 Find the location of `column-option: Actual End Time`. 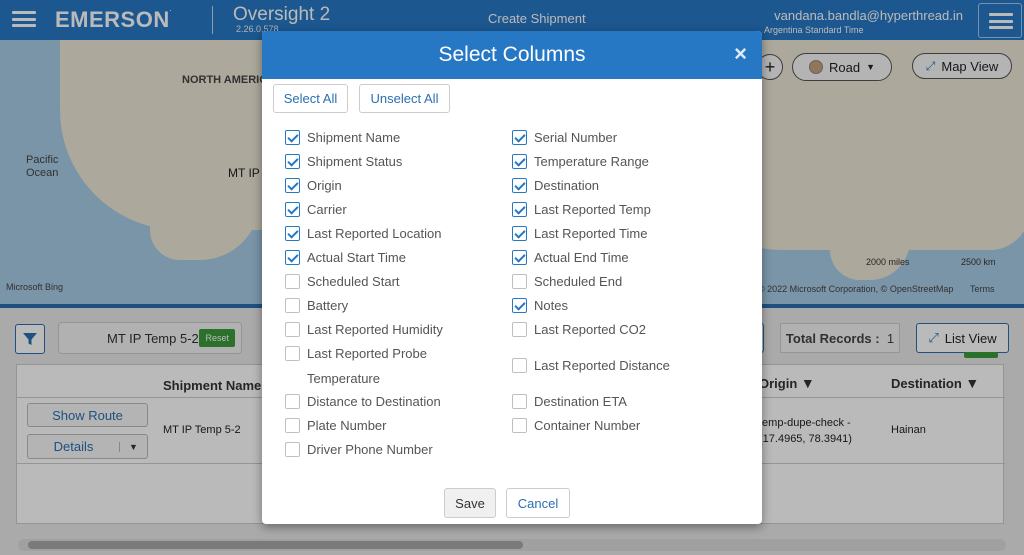

column-option: Actual End Time is located at coordinates (570, 258).